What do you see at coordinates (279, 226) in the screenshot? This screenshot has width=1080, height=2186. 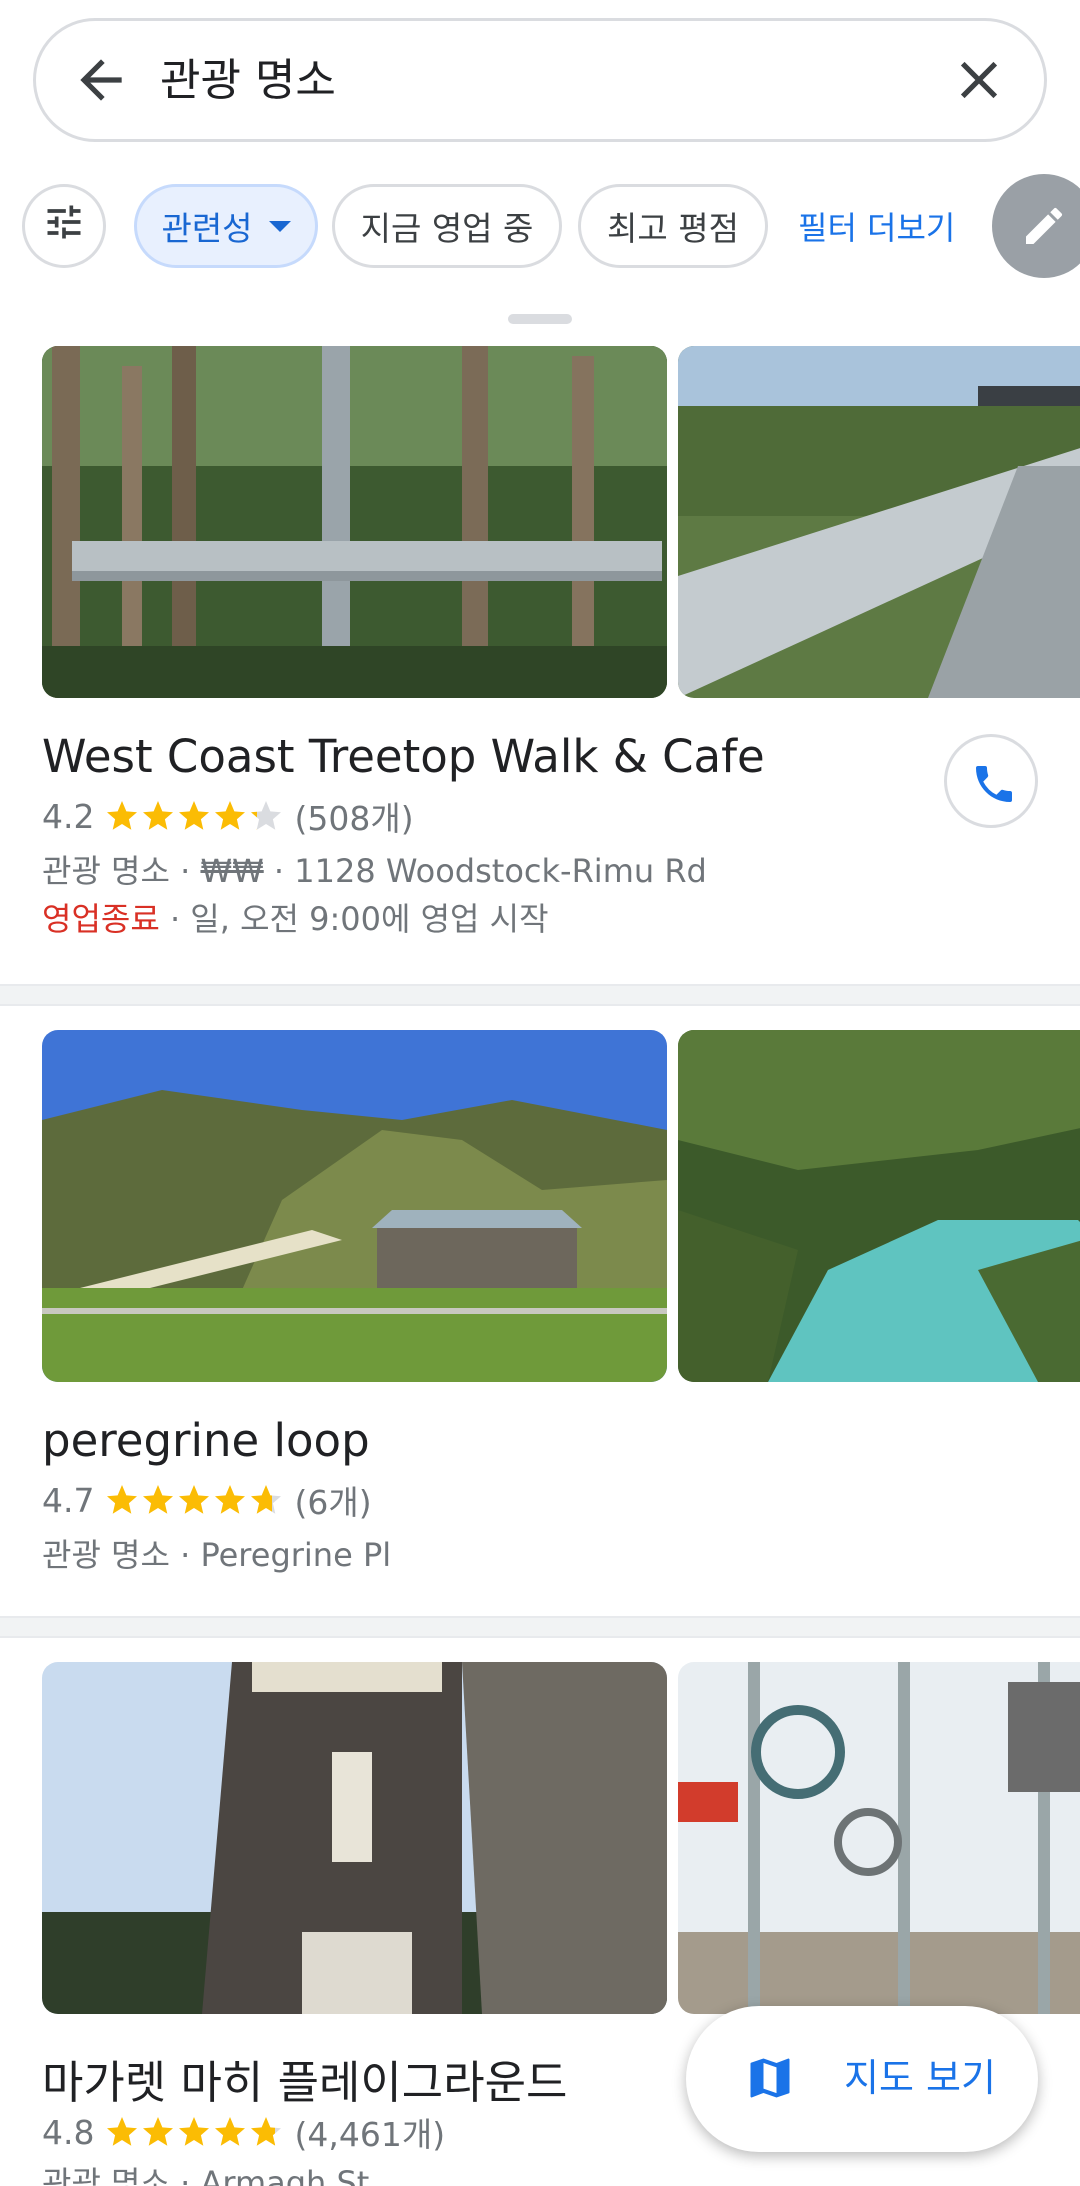 I see `caret-down-icon` at bounding box center [279, 226].